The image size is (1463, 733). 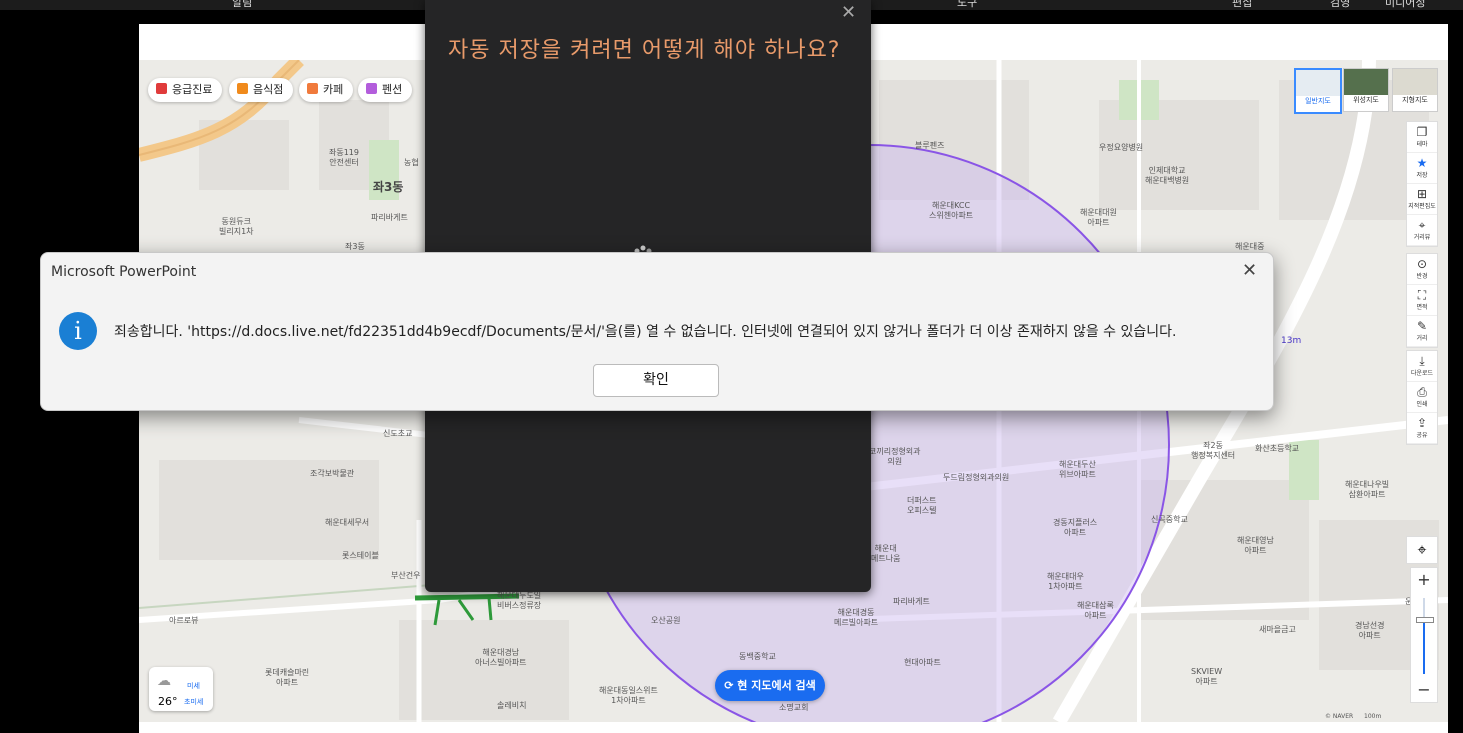 I want to click on tool-radius: ⊙ 반경, so click(x=1422, y=269).